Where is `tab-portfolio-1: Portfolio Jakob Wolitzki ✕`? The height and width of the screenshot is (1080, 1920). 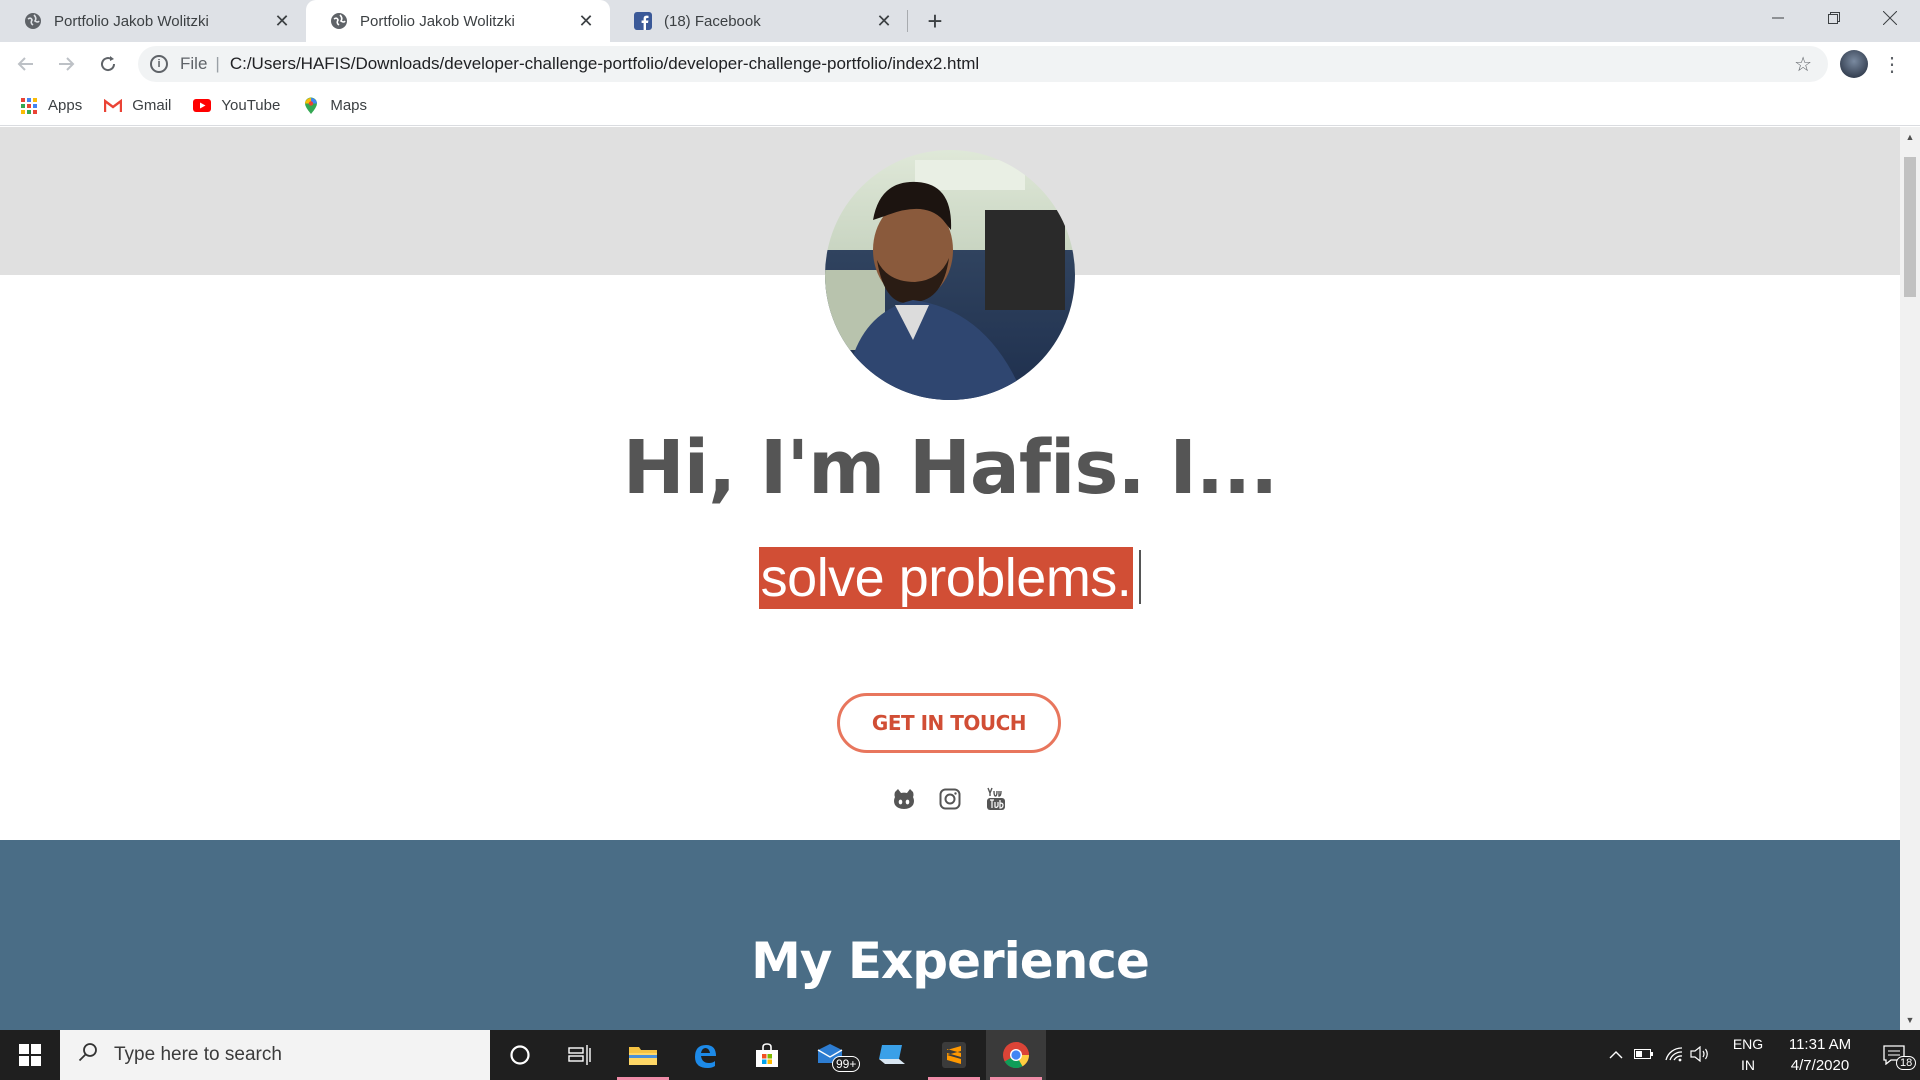 tab-portfolio-1: Portfolio Jakob Wolitzki ✕ is located at coordinates (153, 21).